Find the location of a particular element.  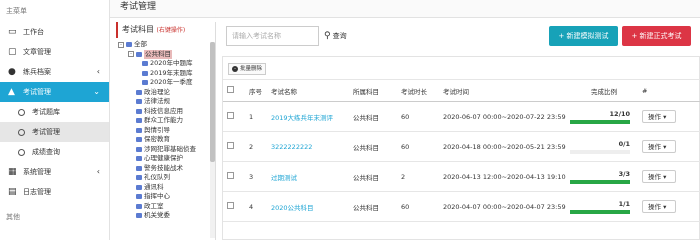

tree-node: 2019年末题库 is located at coordinates (165, 74).